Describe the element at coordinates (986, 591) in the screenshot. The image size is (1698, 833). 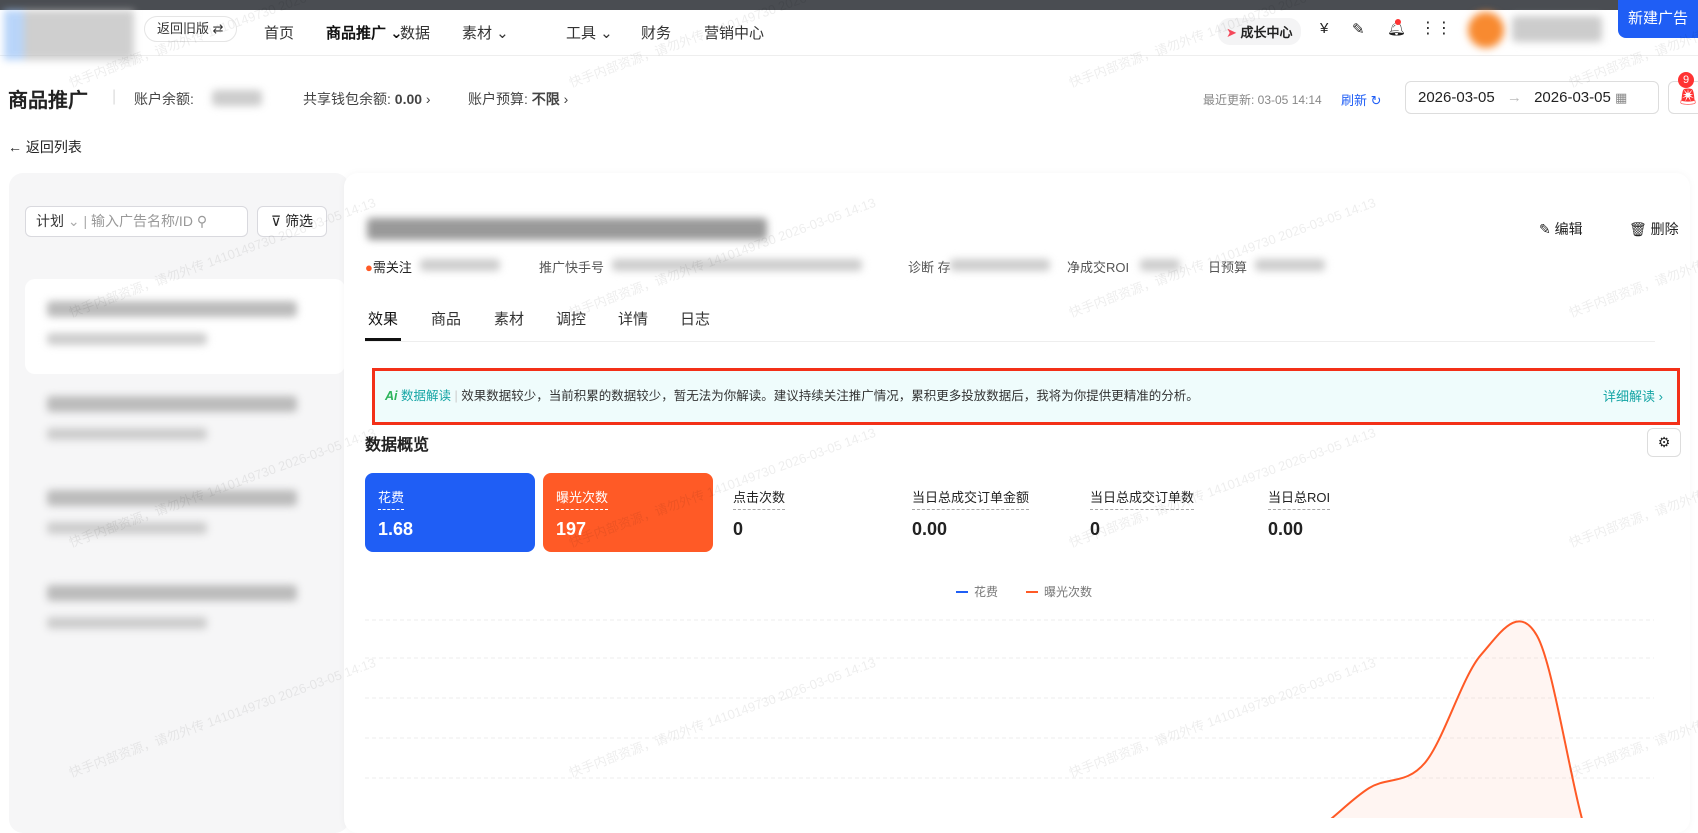
I see `legend-label: 花费` at that location.